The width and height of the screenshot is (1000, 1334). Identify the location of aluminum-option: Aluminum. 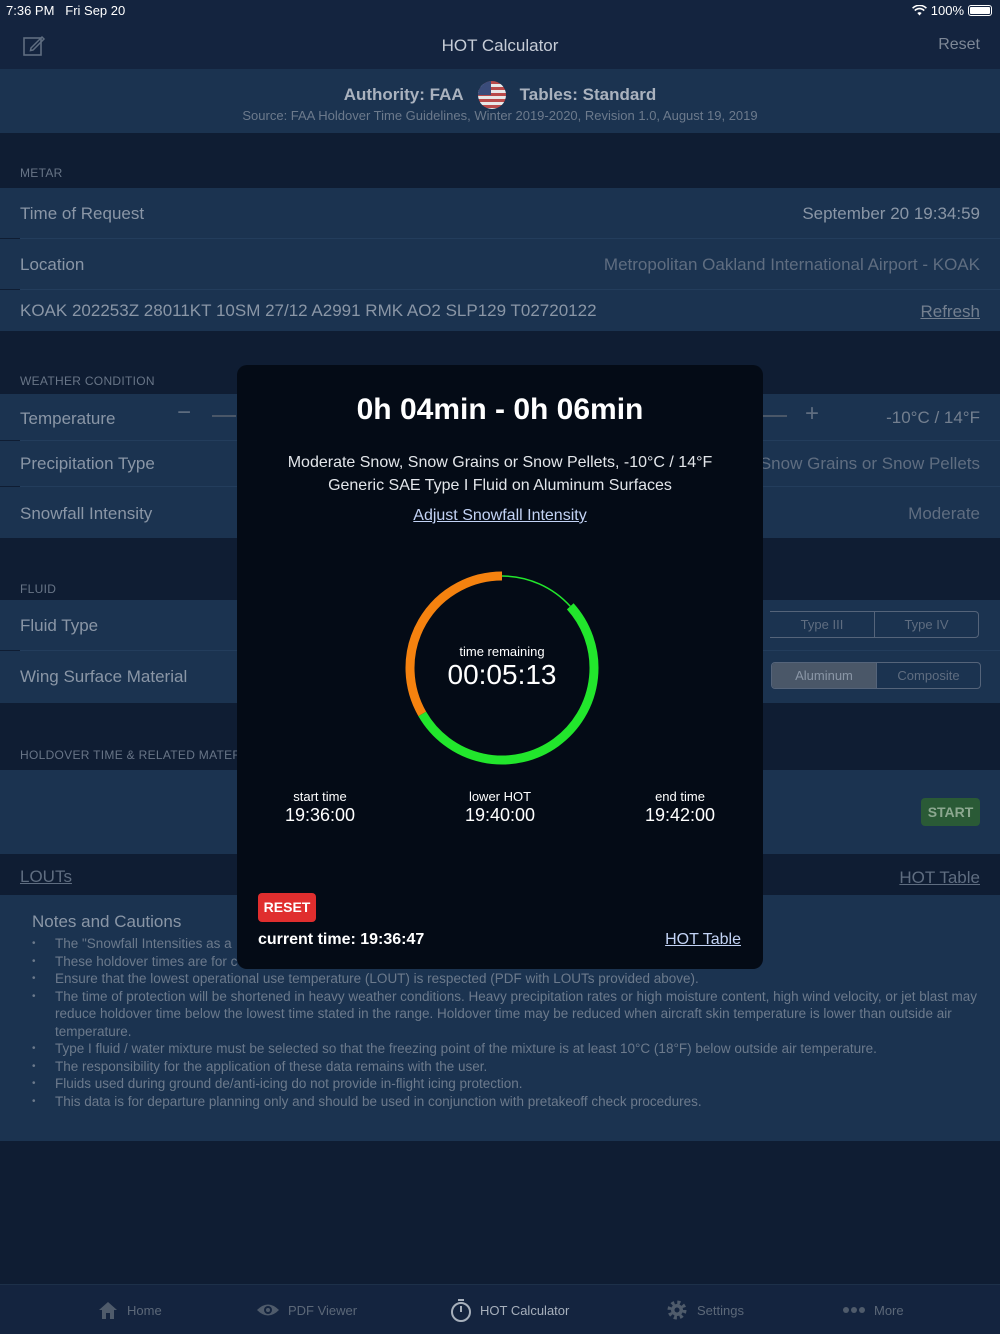
(824, 675).